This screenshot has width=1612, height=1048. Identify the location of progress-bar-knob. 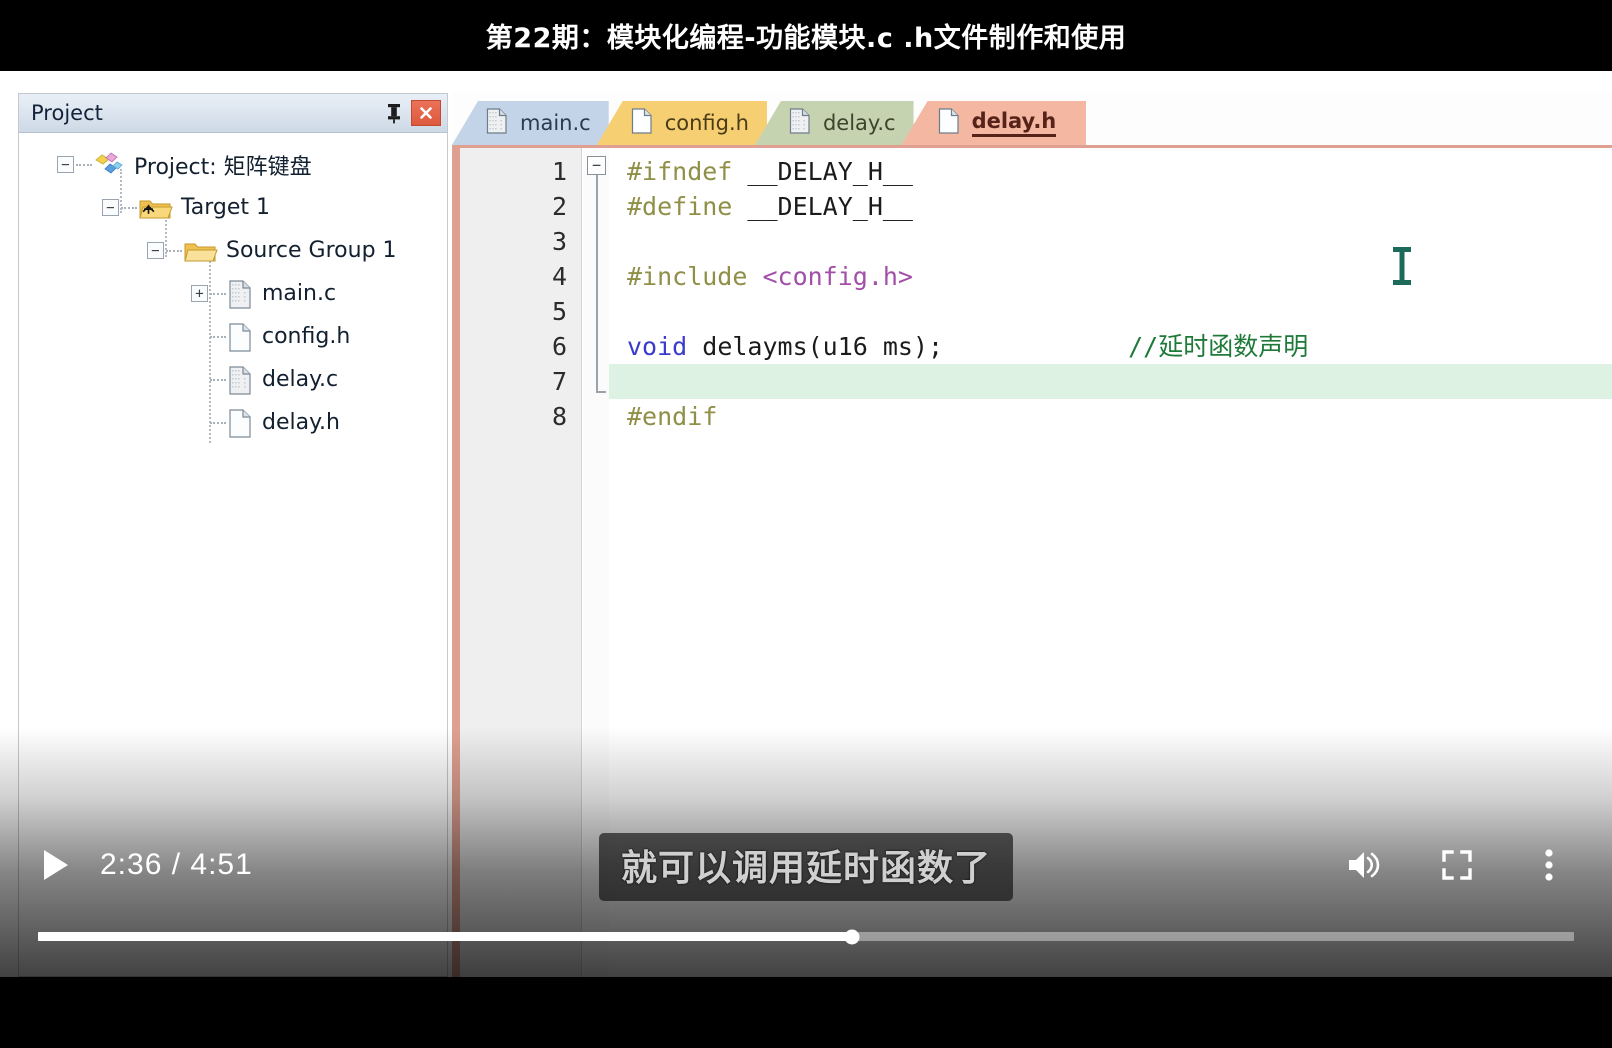
(852, 936).